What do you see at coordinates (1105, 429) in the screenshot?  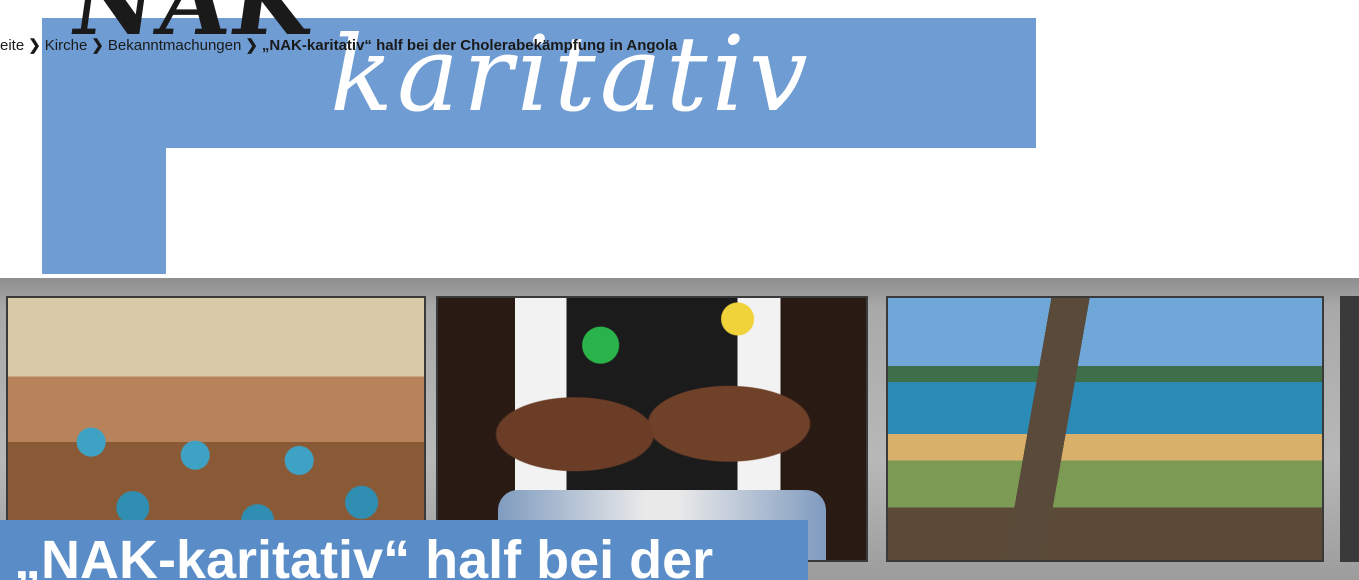 I see `photo-beach-boat` at bounding box center [1105, 429].